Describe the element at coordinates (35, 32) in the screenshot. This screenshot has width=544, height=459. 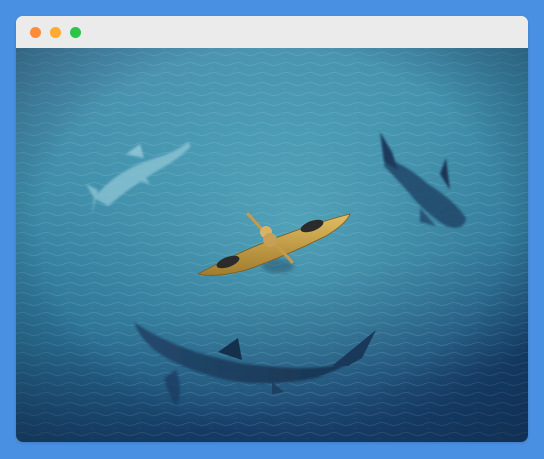
I see `close-window-button` at that location.